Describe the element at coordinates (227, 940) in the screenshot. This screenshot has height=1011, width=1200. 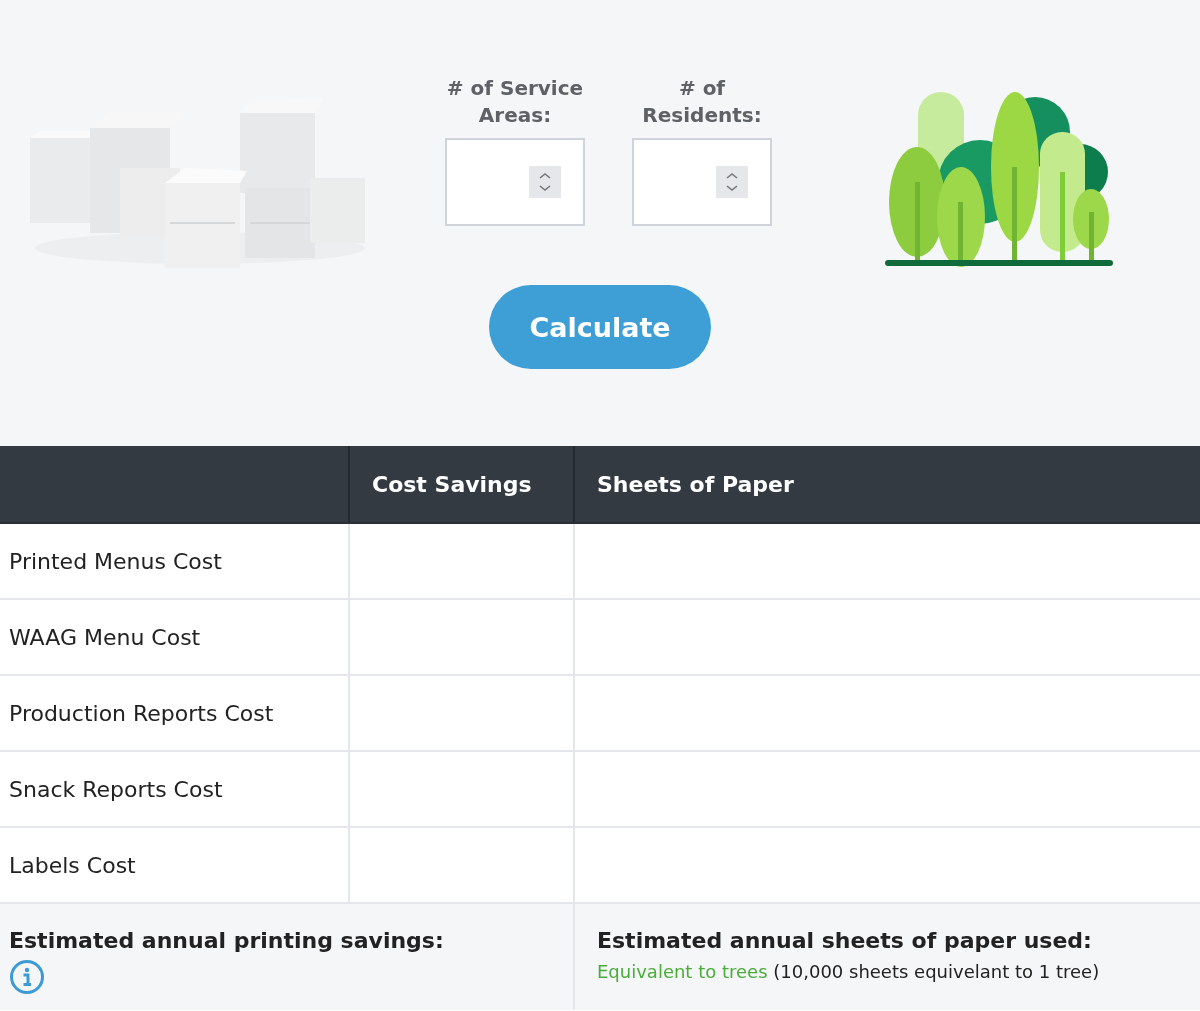
I see `summary-title: Estimated annual printing savings:` at that location.